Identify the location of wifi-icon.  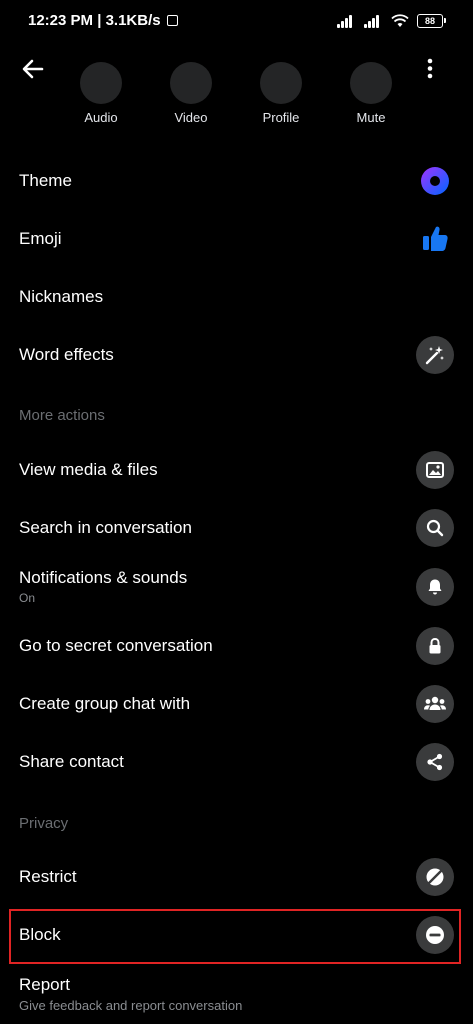
(400, 20).